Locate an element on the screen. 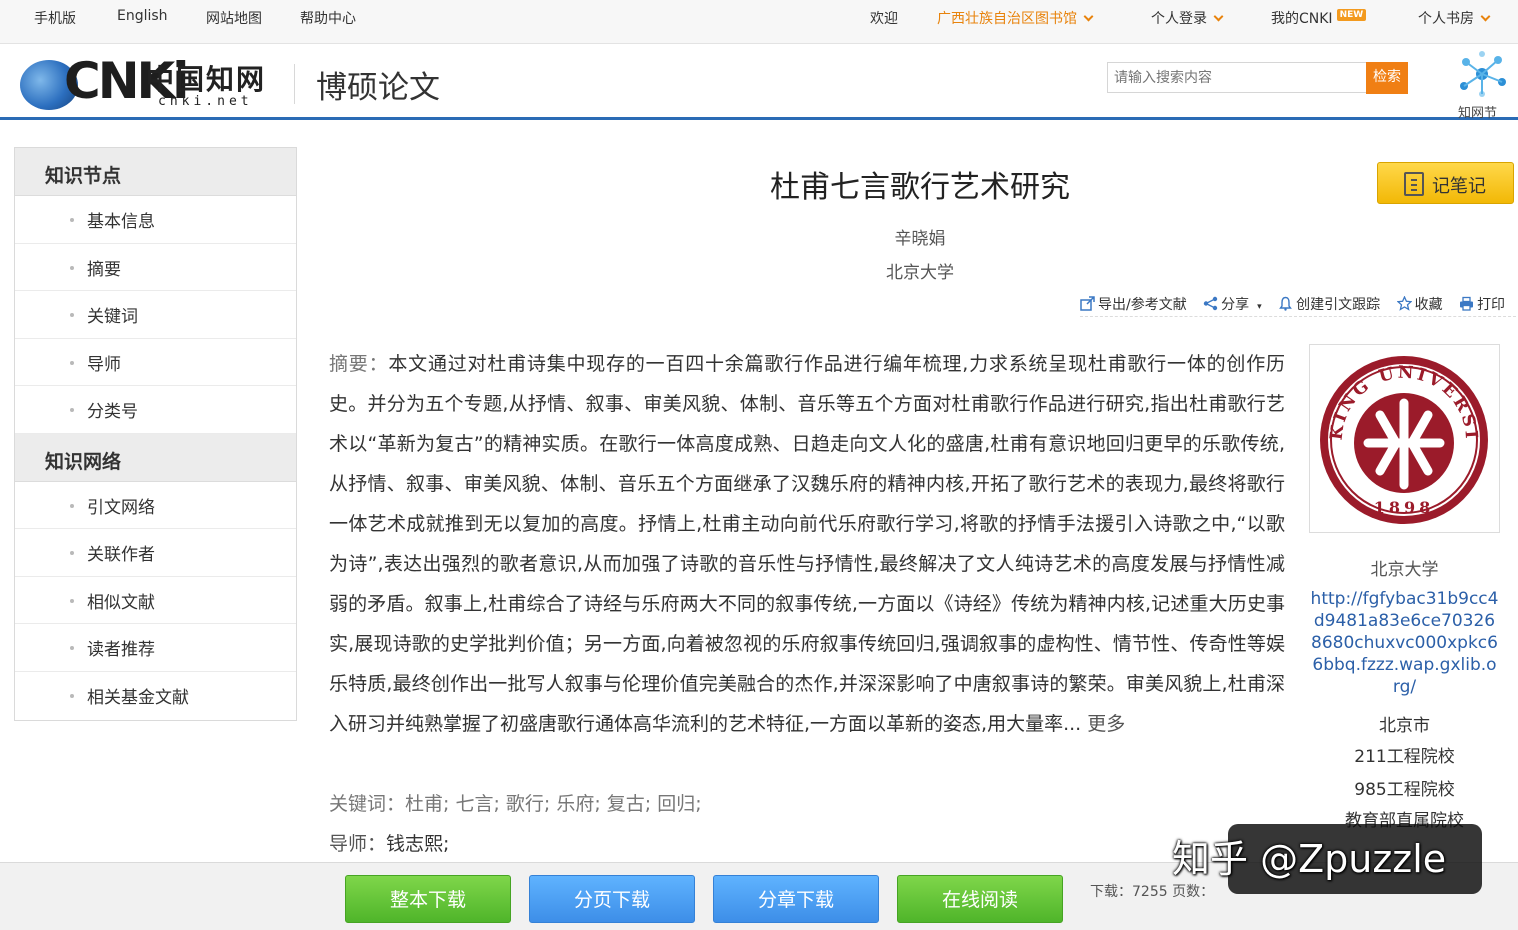 The height and width of the screenshot is (930, 1518). university-tag-211: 211工程院校 is located at coordinates (1404, 757).